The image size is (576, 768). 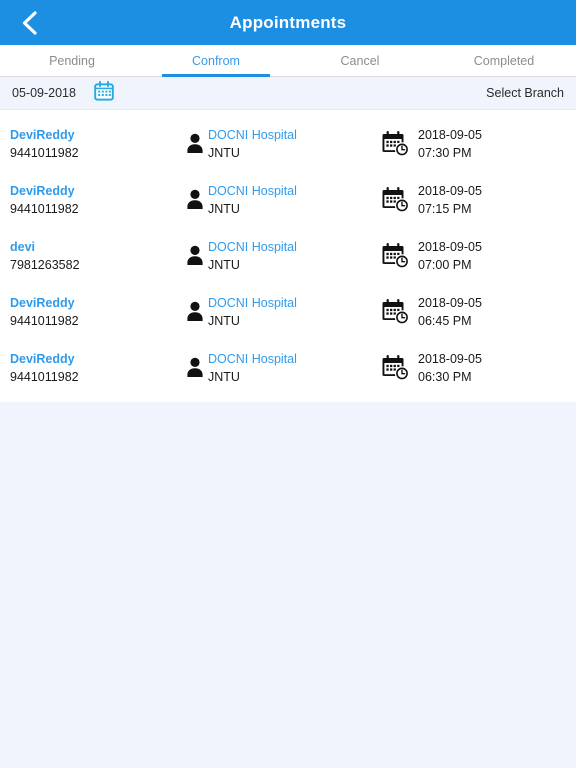 I want to click on date-picker-button, so click(x=104, y=93).